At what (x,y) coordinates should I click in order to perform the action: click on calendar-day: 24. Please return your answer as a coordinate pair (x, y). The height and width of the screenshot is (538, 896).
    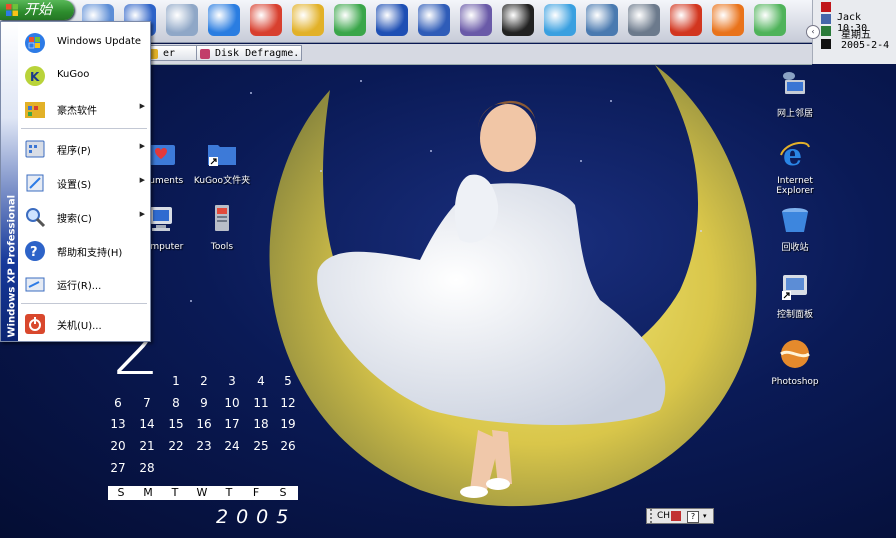
    Looking at the image, I should click on (232, 446).